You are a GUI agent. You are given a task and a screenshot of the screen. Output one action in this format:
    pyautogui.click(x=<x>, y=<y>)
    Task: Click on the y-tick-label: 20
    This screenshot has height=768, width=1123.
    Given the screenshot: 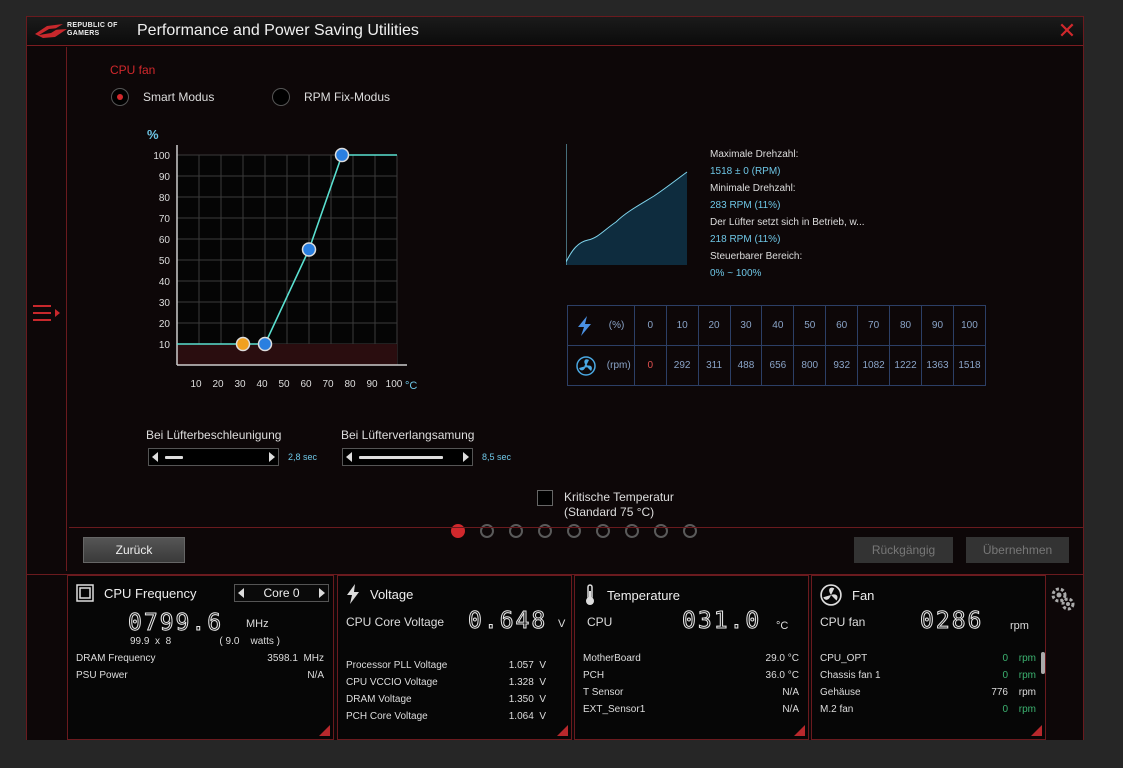 What is the action you would take?
    pyautogui.click(x=165, y=324)
    